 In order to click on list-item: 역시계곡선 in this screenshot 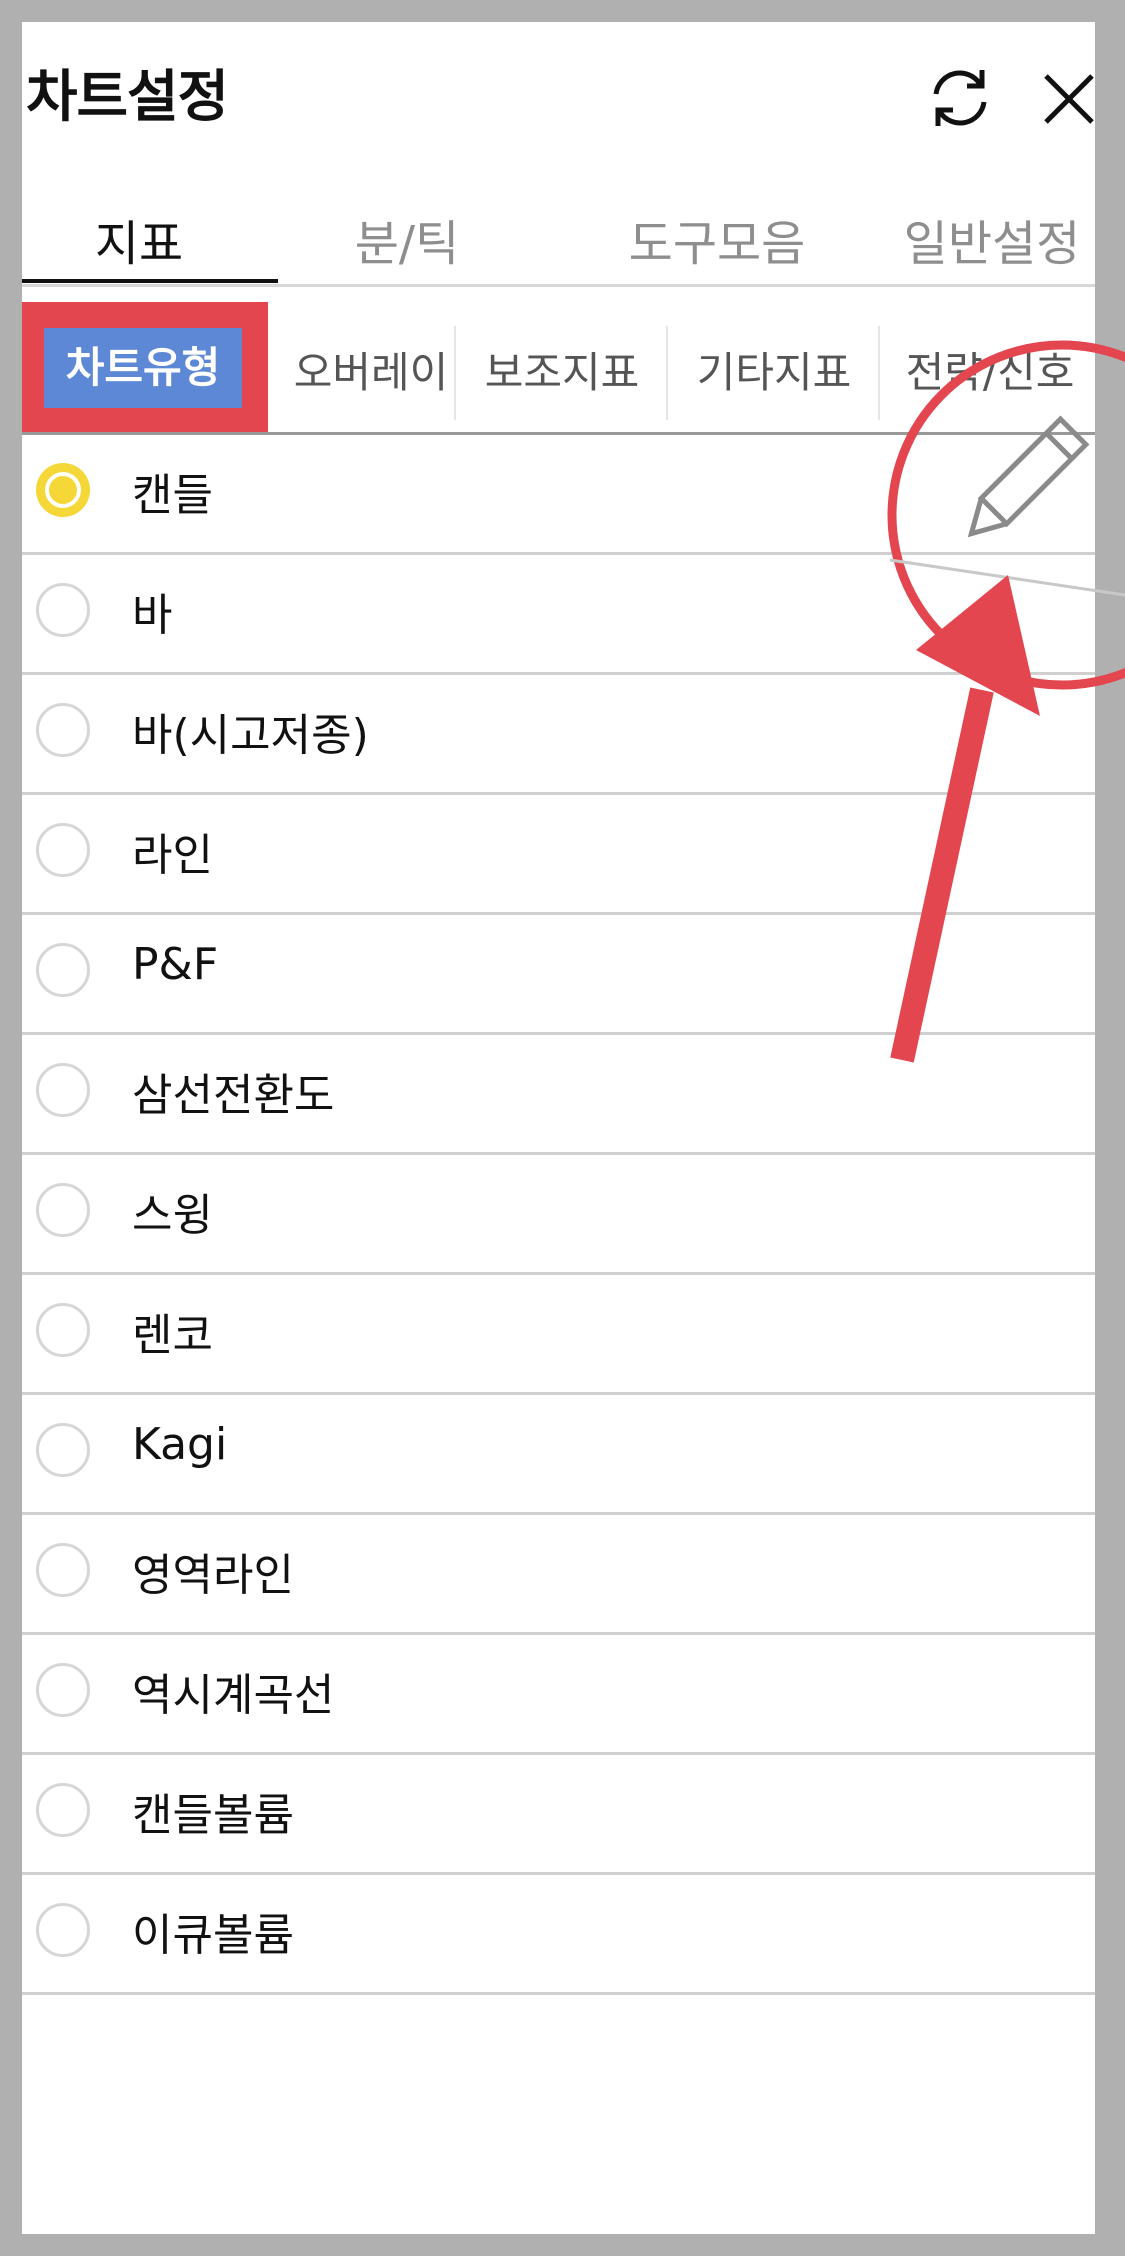, I will do `click(558, 1695)`.